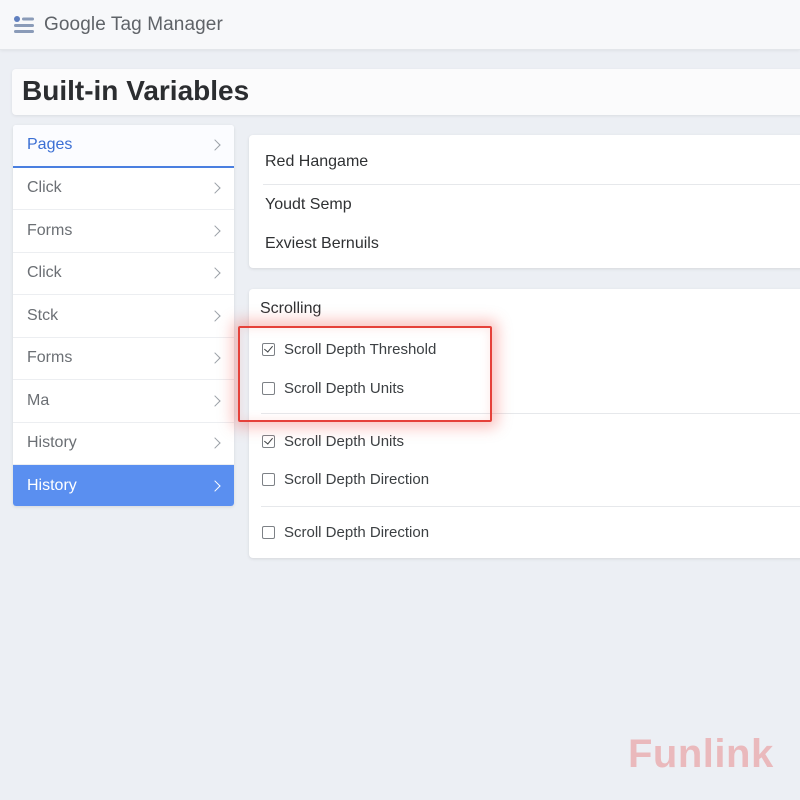  Describe the element at coordinates (316, 162) in the screenshot. I see `list-item: Red Hangame` at that location.